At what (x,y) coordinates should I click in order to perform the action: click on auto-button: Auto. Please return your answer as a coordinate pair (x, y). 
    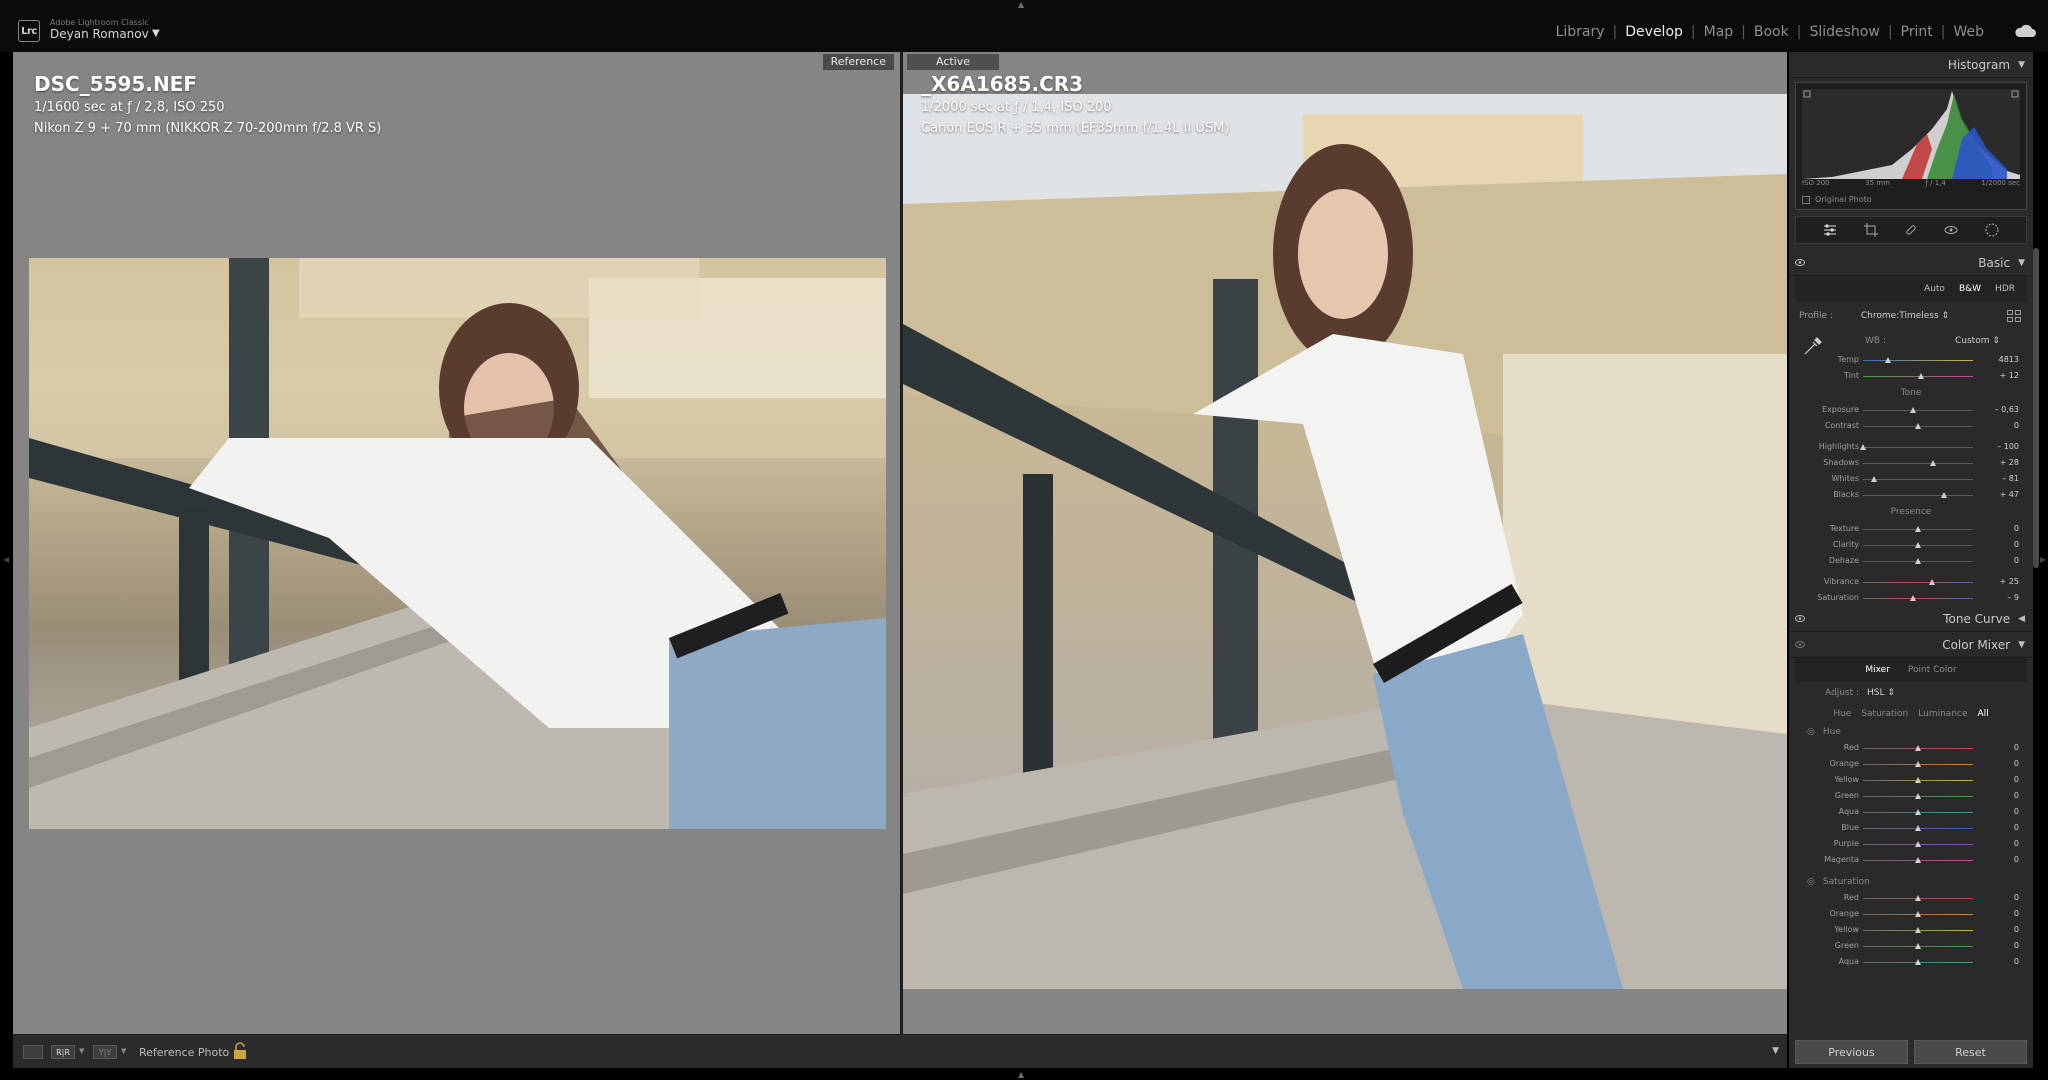
    Looking at the image, I should click on (1934, 289).